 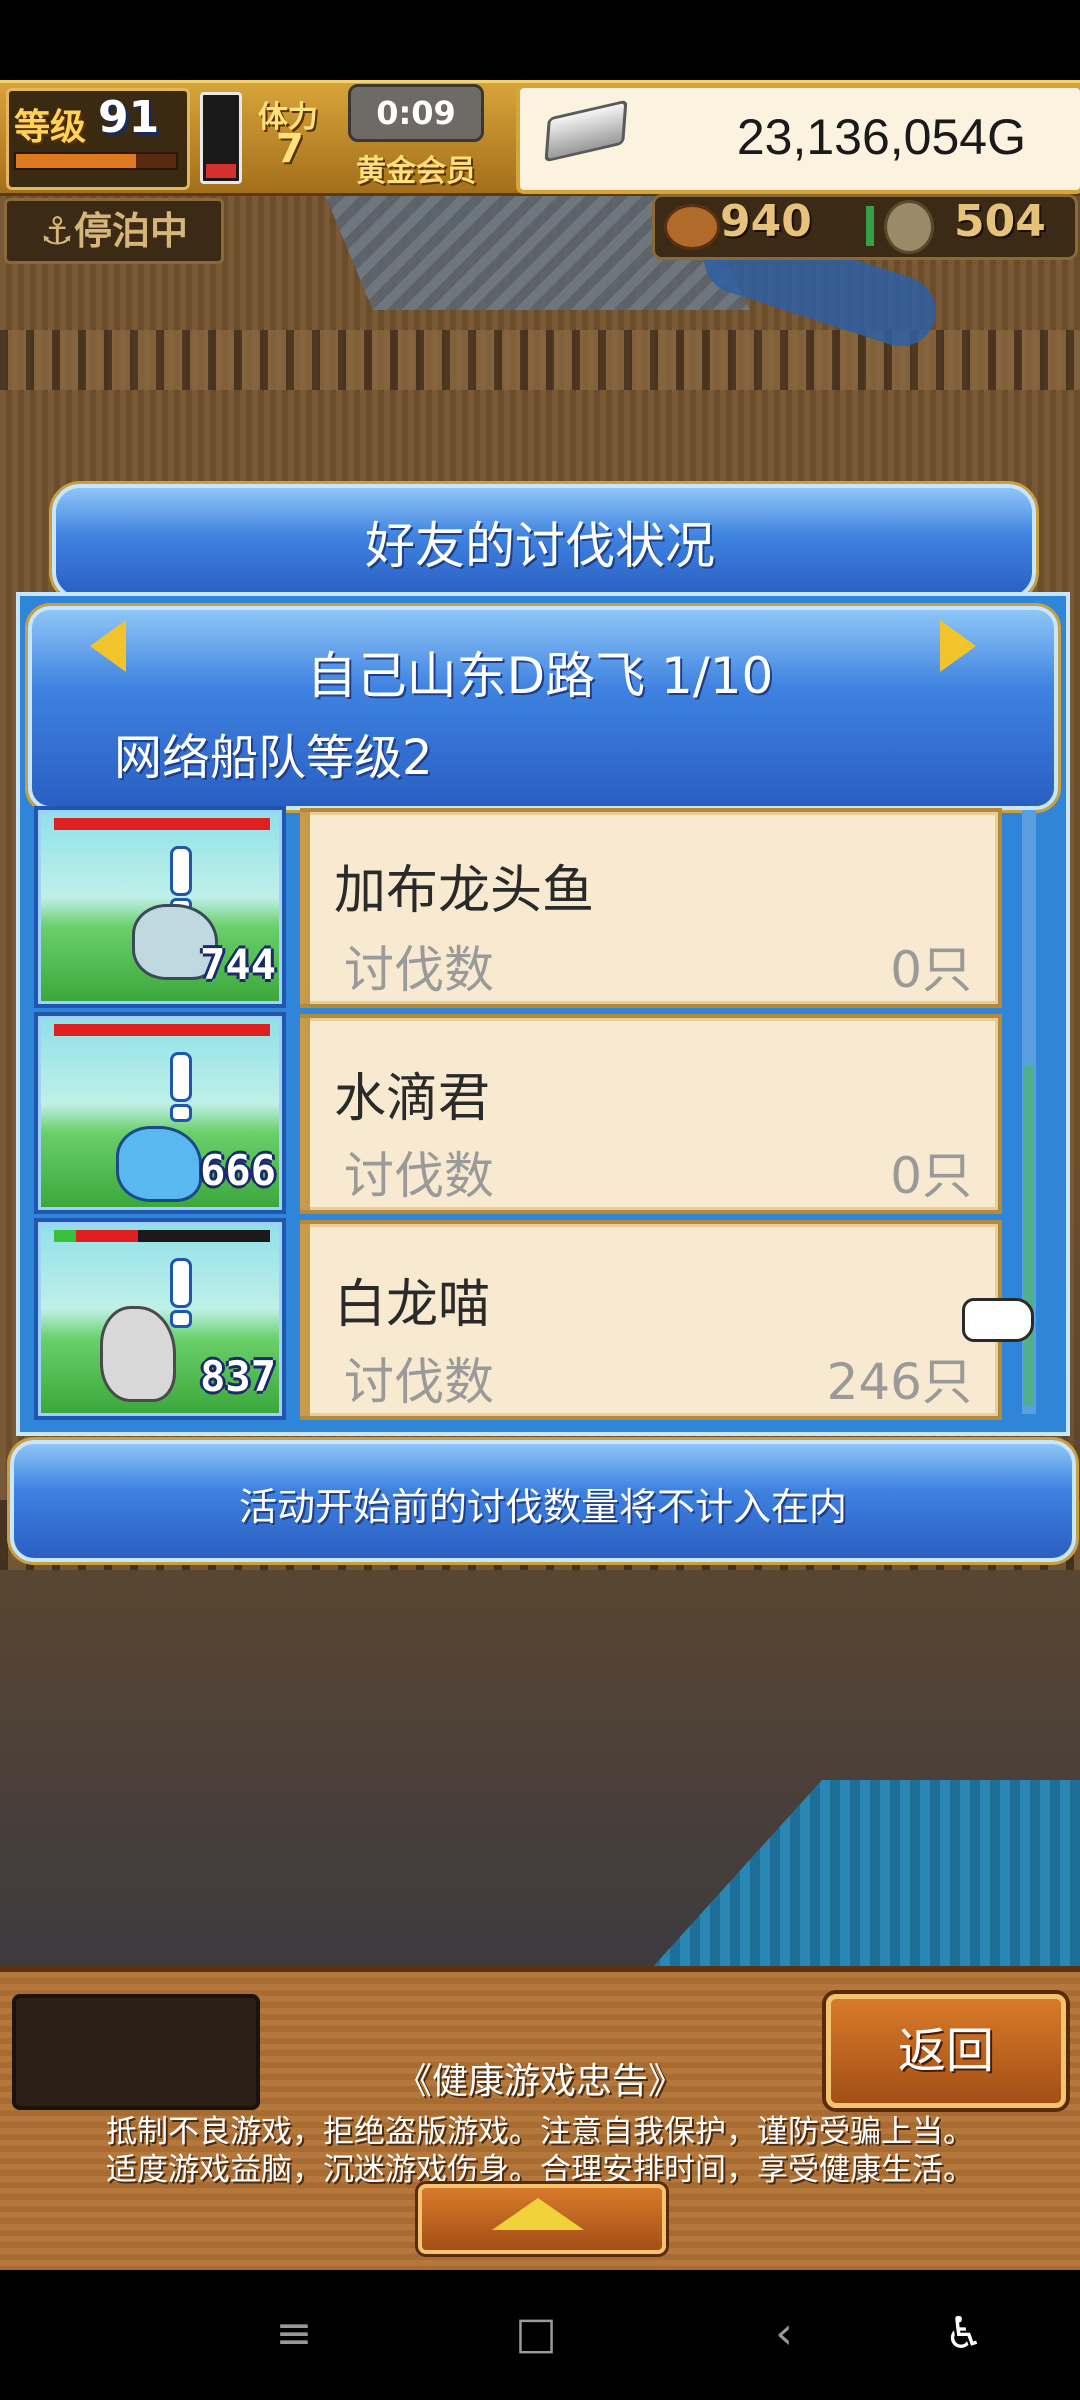 I want to click on level-label: 等级, so click(x=50, y=127).